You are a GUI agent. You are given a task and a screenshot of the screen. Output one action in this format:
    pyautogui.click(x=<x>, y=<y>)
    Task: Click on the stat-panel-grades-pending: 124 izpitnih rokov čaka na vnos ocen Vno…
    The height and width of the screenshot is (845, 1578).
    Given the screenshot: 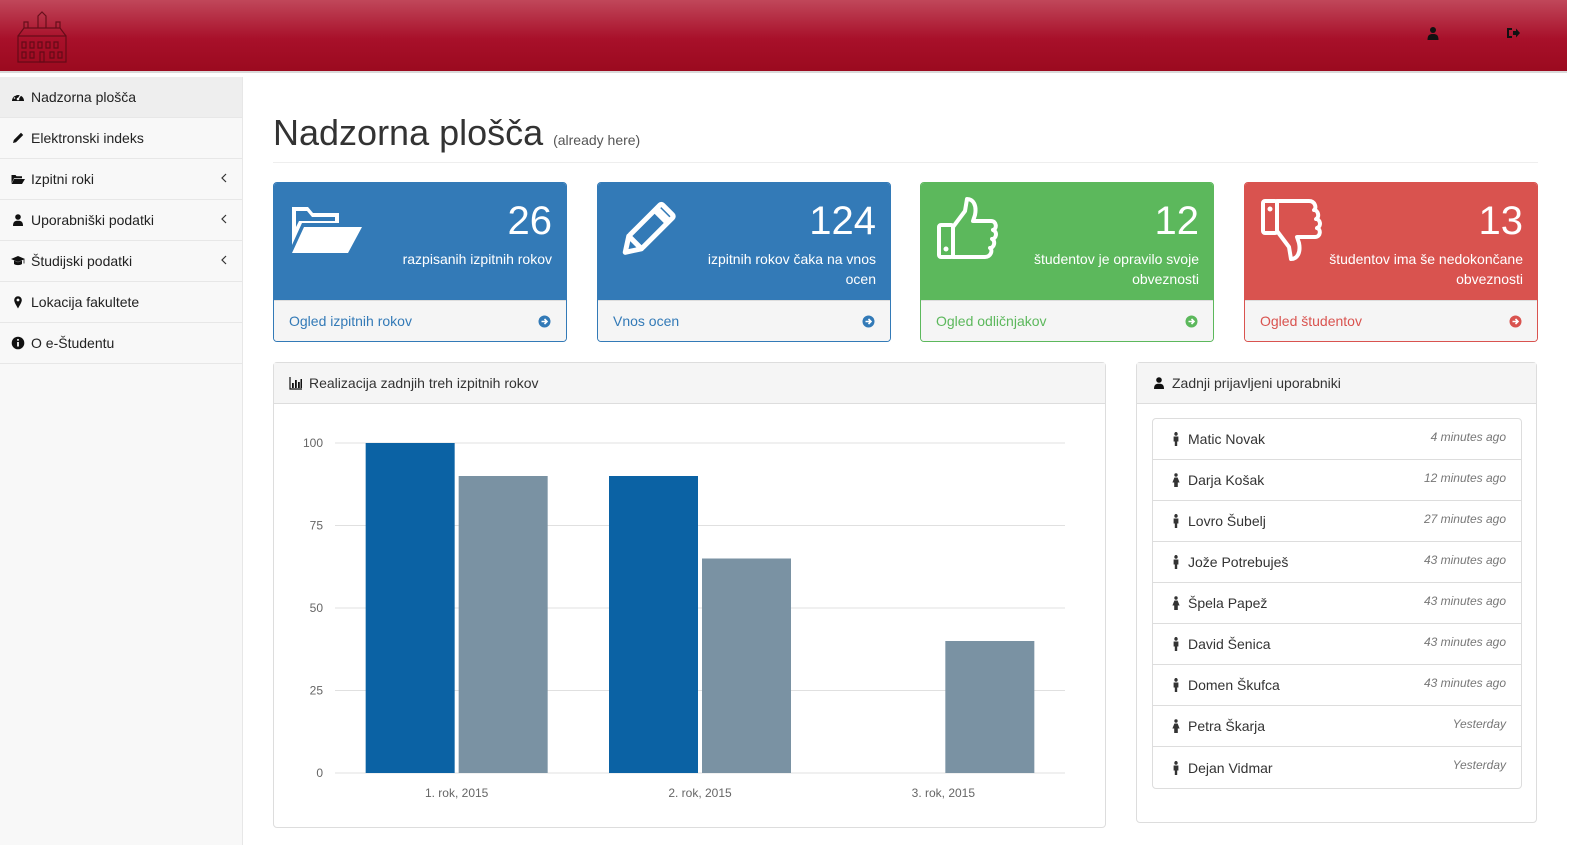 What is the action you would take?
    pyautogui.click(x=744, y=262)
    